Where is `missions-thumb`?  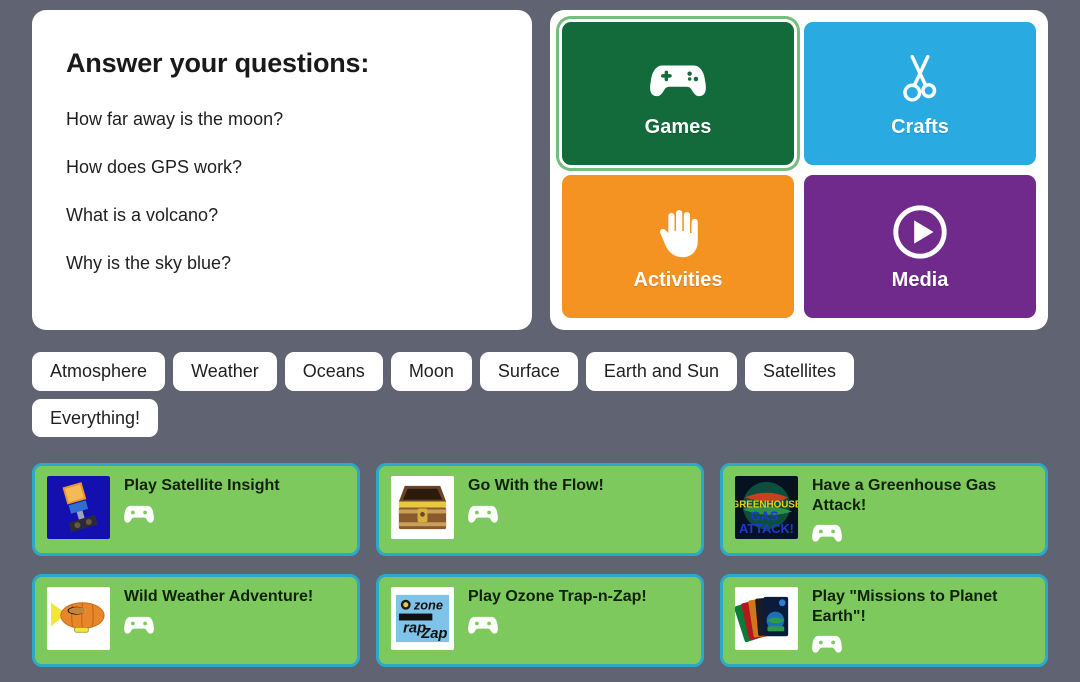 missions-thumb is located at coordinates (766, 619).